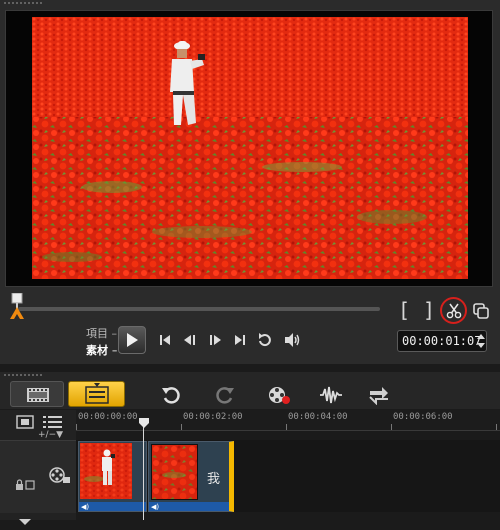 This screenshot has width=500, height=530. What do you see at coordinates (97, 350) in the screenshot?
I see `mode-clip-label: 素材` at bounding box center [97, 350].